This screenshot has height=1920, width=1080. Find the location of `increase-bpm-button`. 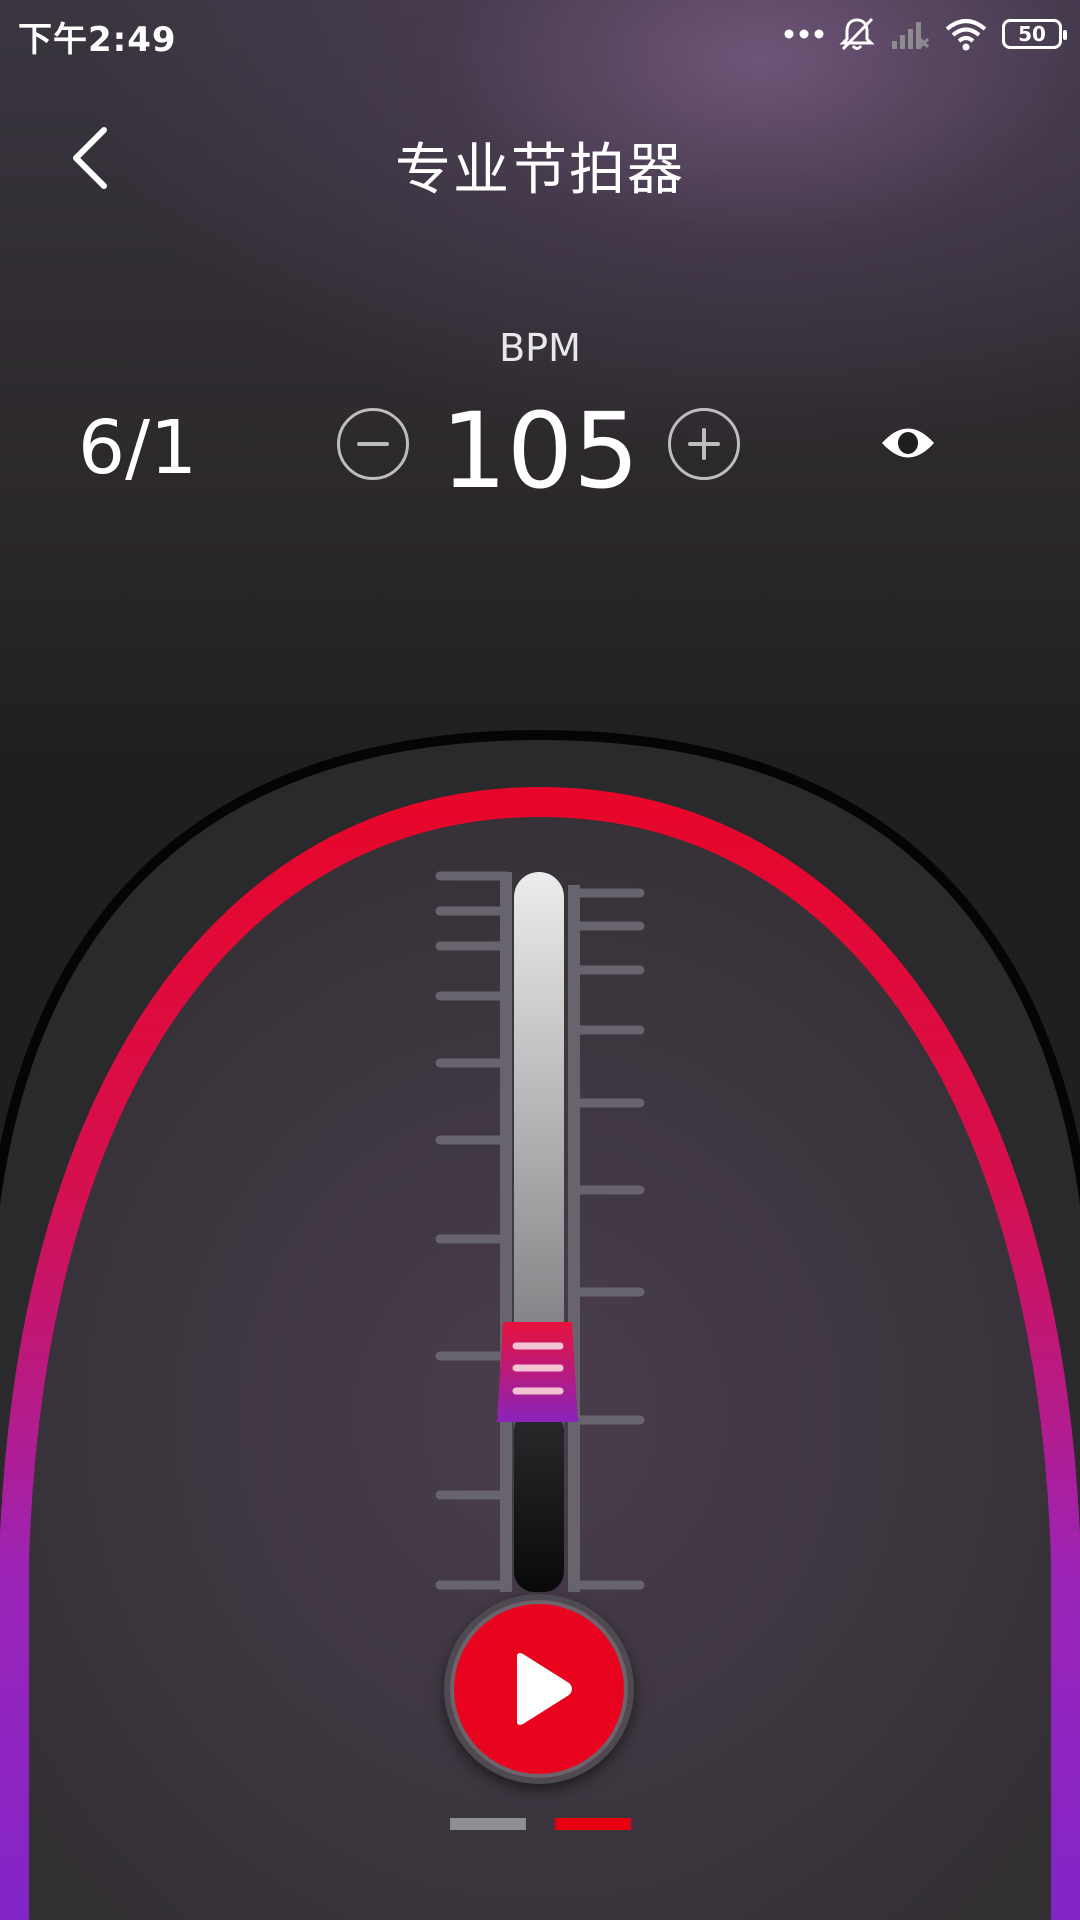

increase-bpm-button is located at coordinates (704, 444).